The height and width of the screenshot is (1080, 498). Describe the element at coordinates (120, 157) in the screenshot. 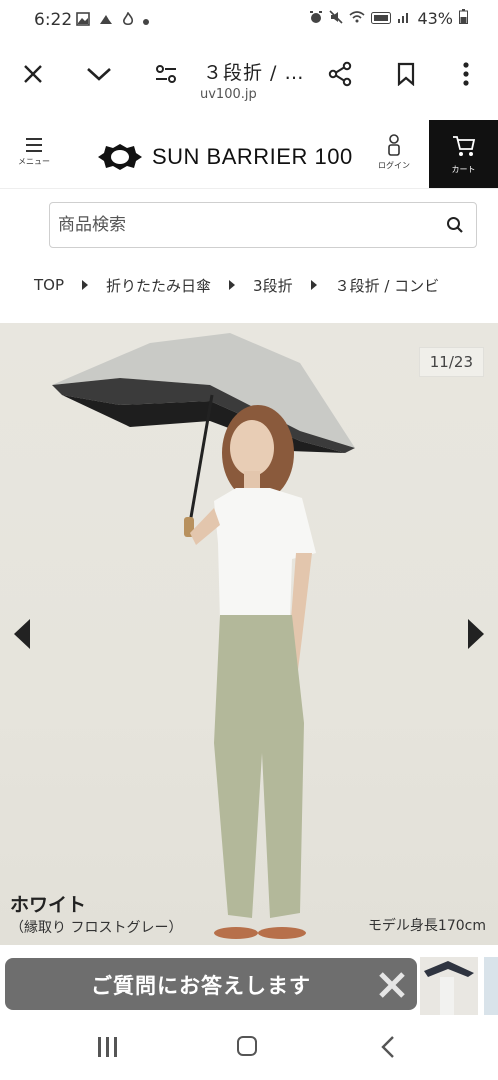

I see `logo-mark-icon` at that location.